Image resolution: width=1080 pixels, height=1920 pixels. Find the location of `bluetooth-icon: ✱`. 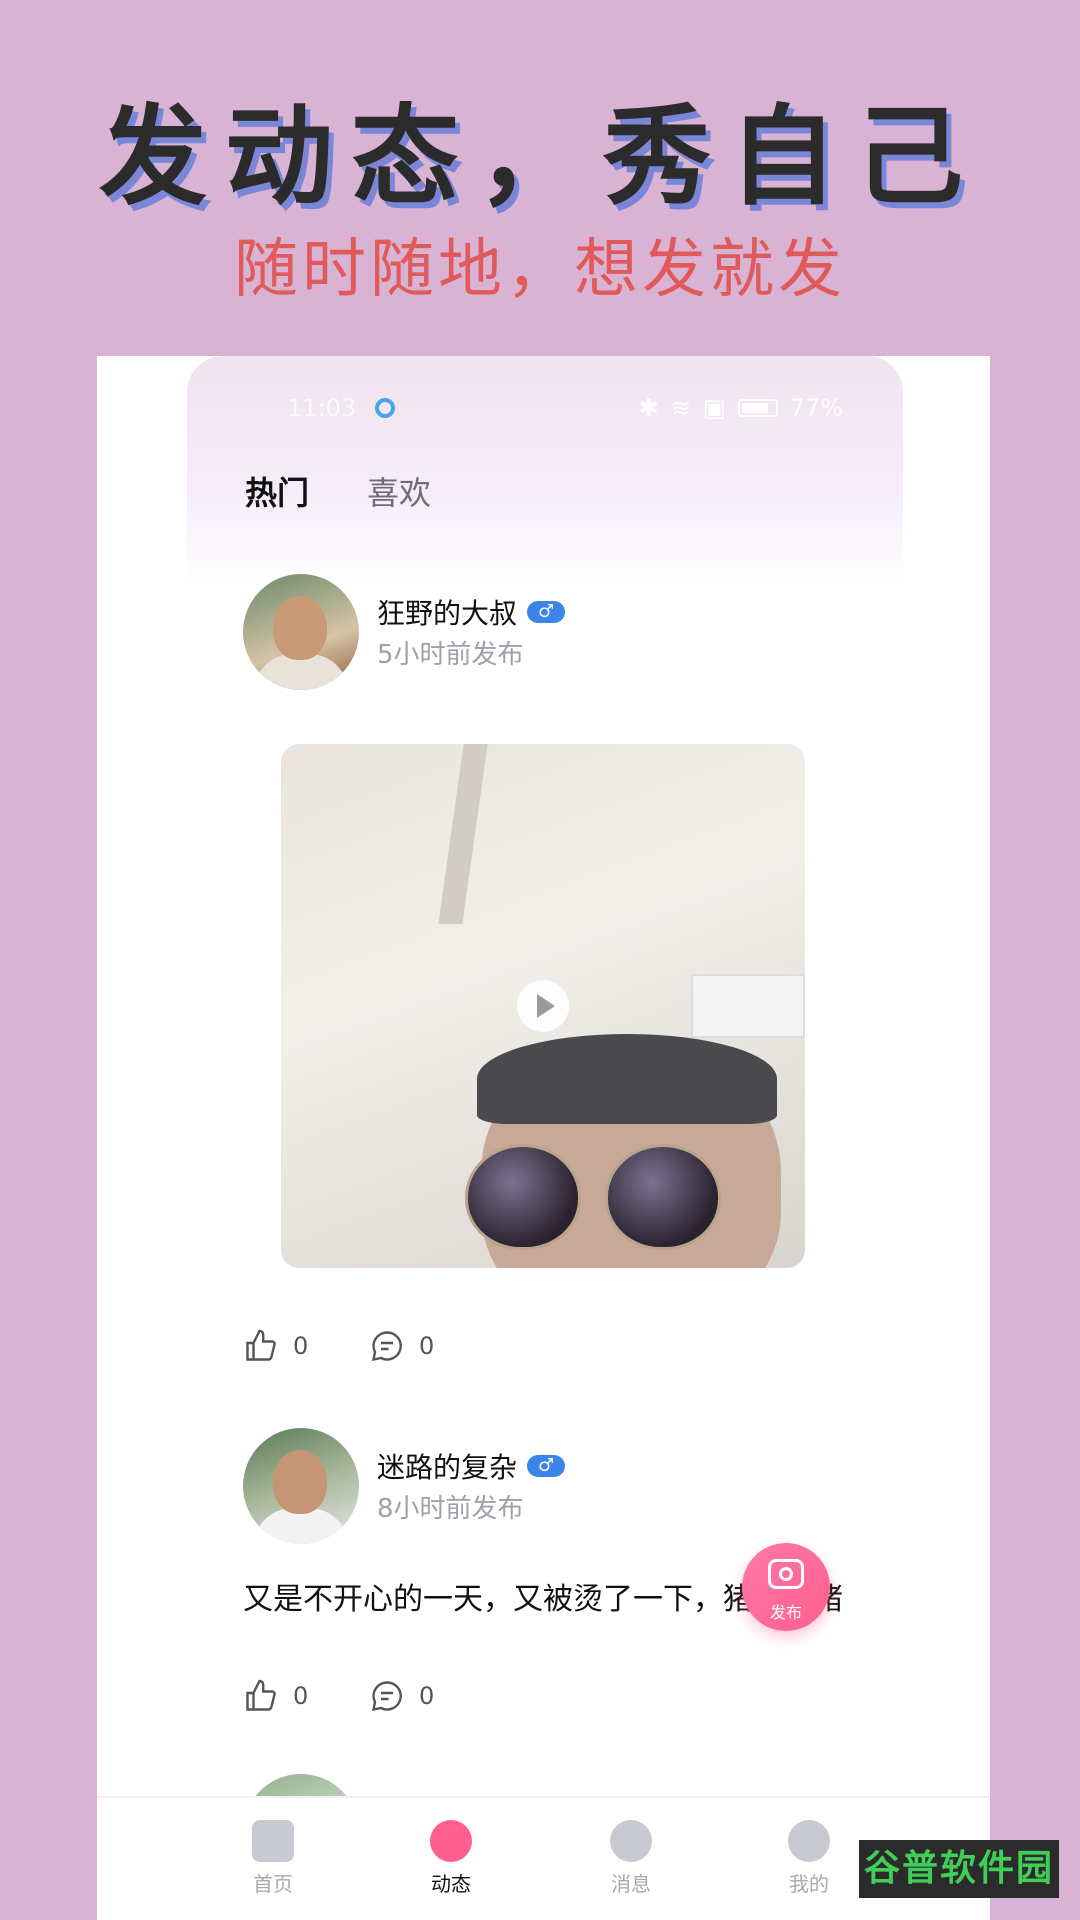

bluetooth-icon: ✱ is located at coordinates (648, 408).